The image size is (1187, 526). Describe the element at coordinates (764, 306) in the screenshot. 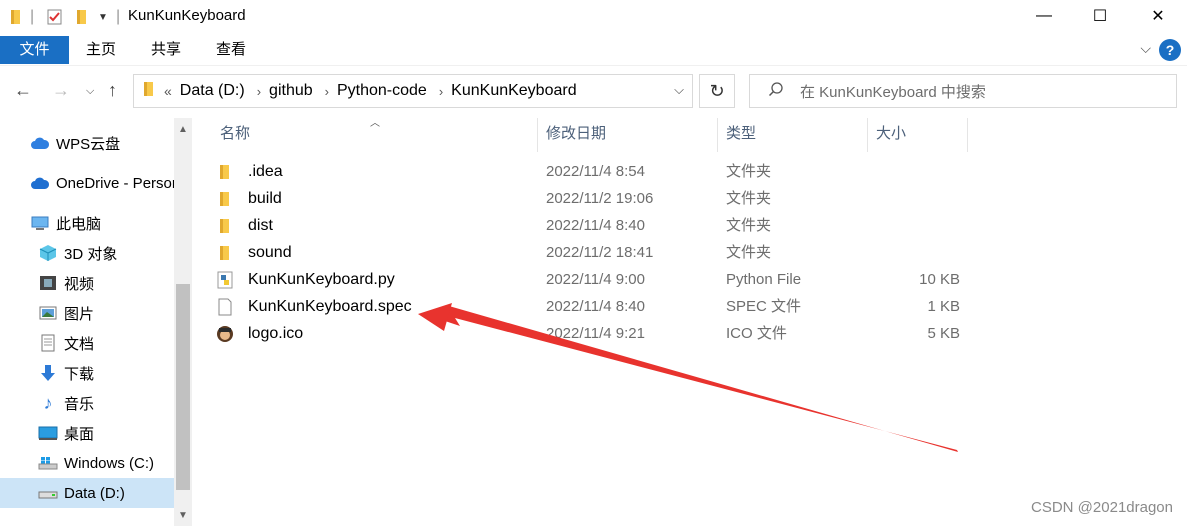

I see `file-type: SPEC 文件` at that location.